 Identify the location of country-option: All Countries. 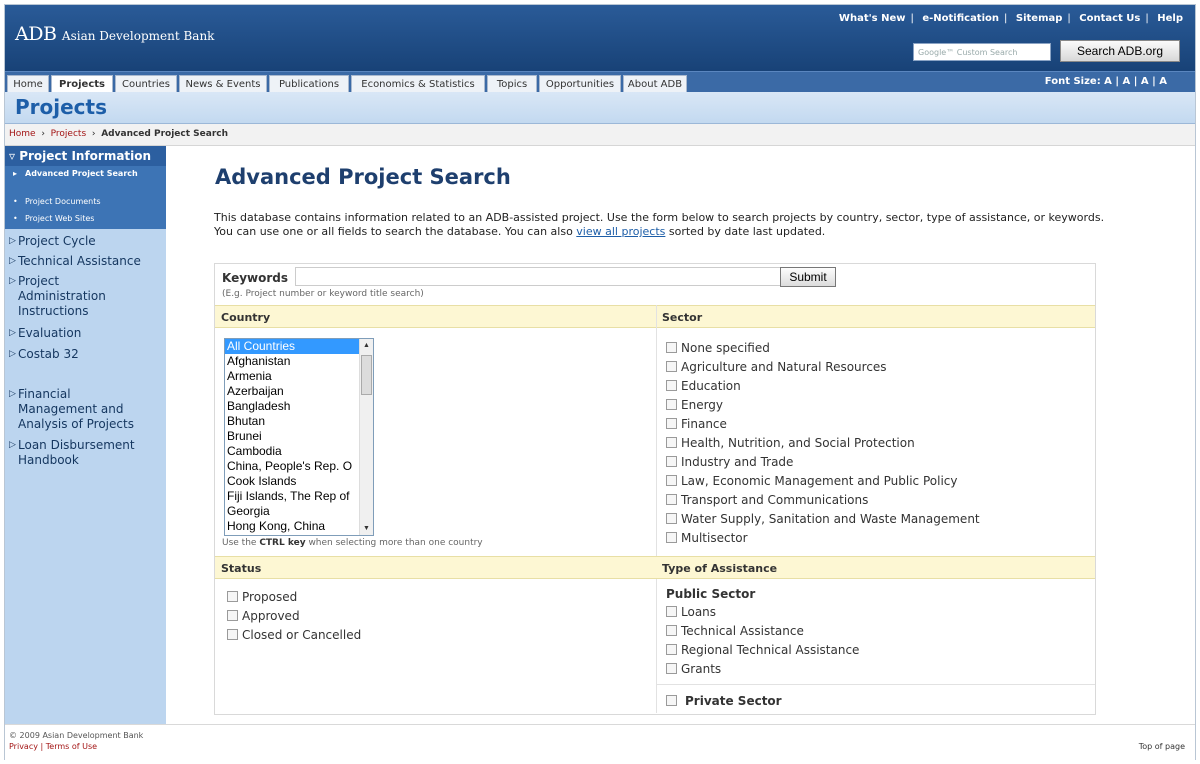
(293, 346).